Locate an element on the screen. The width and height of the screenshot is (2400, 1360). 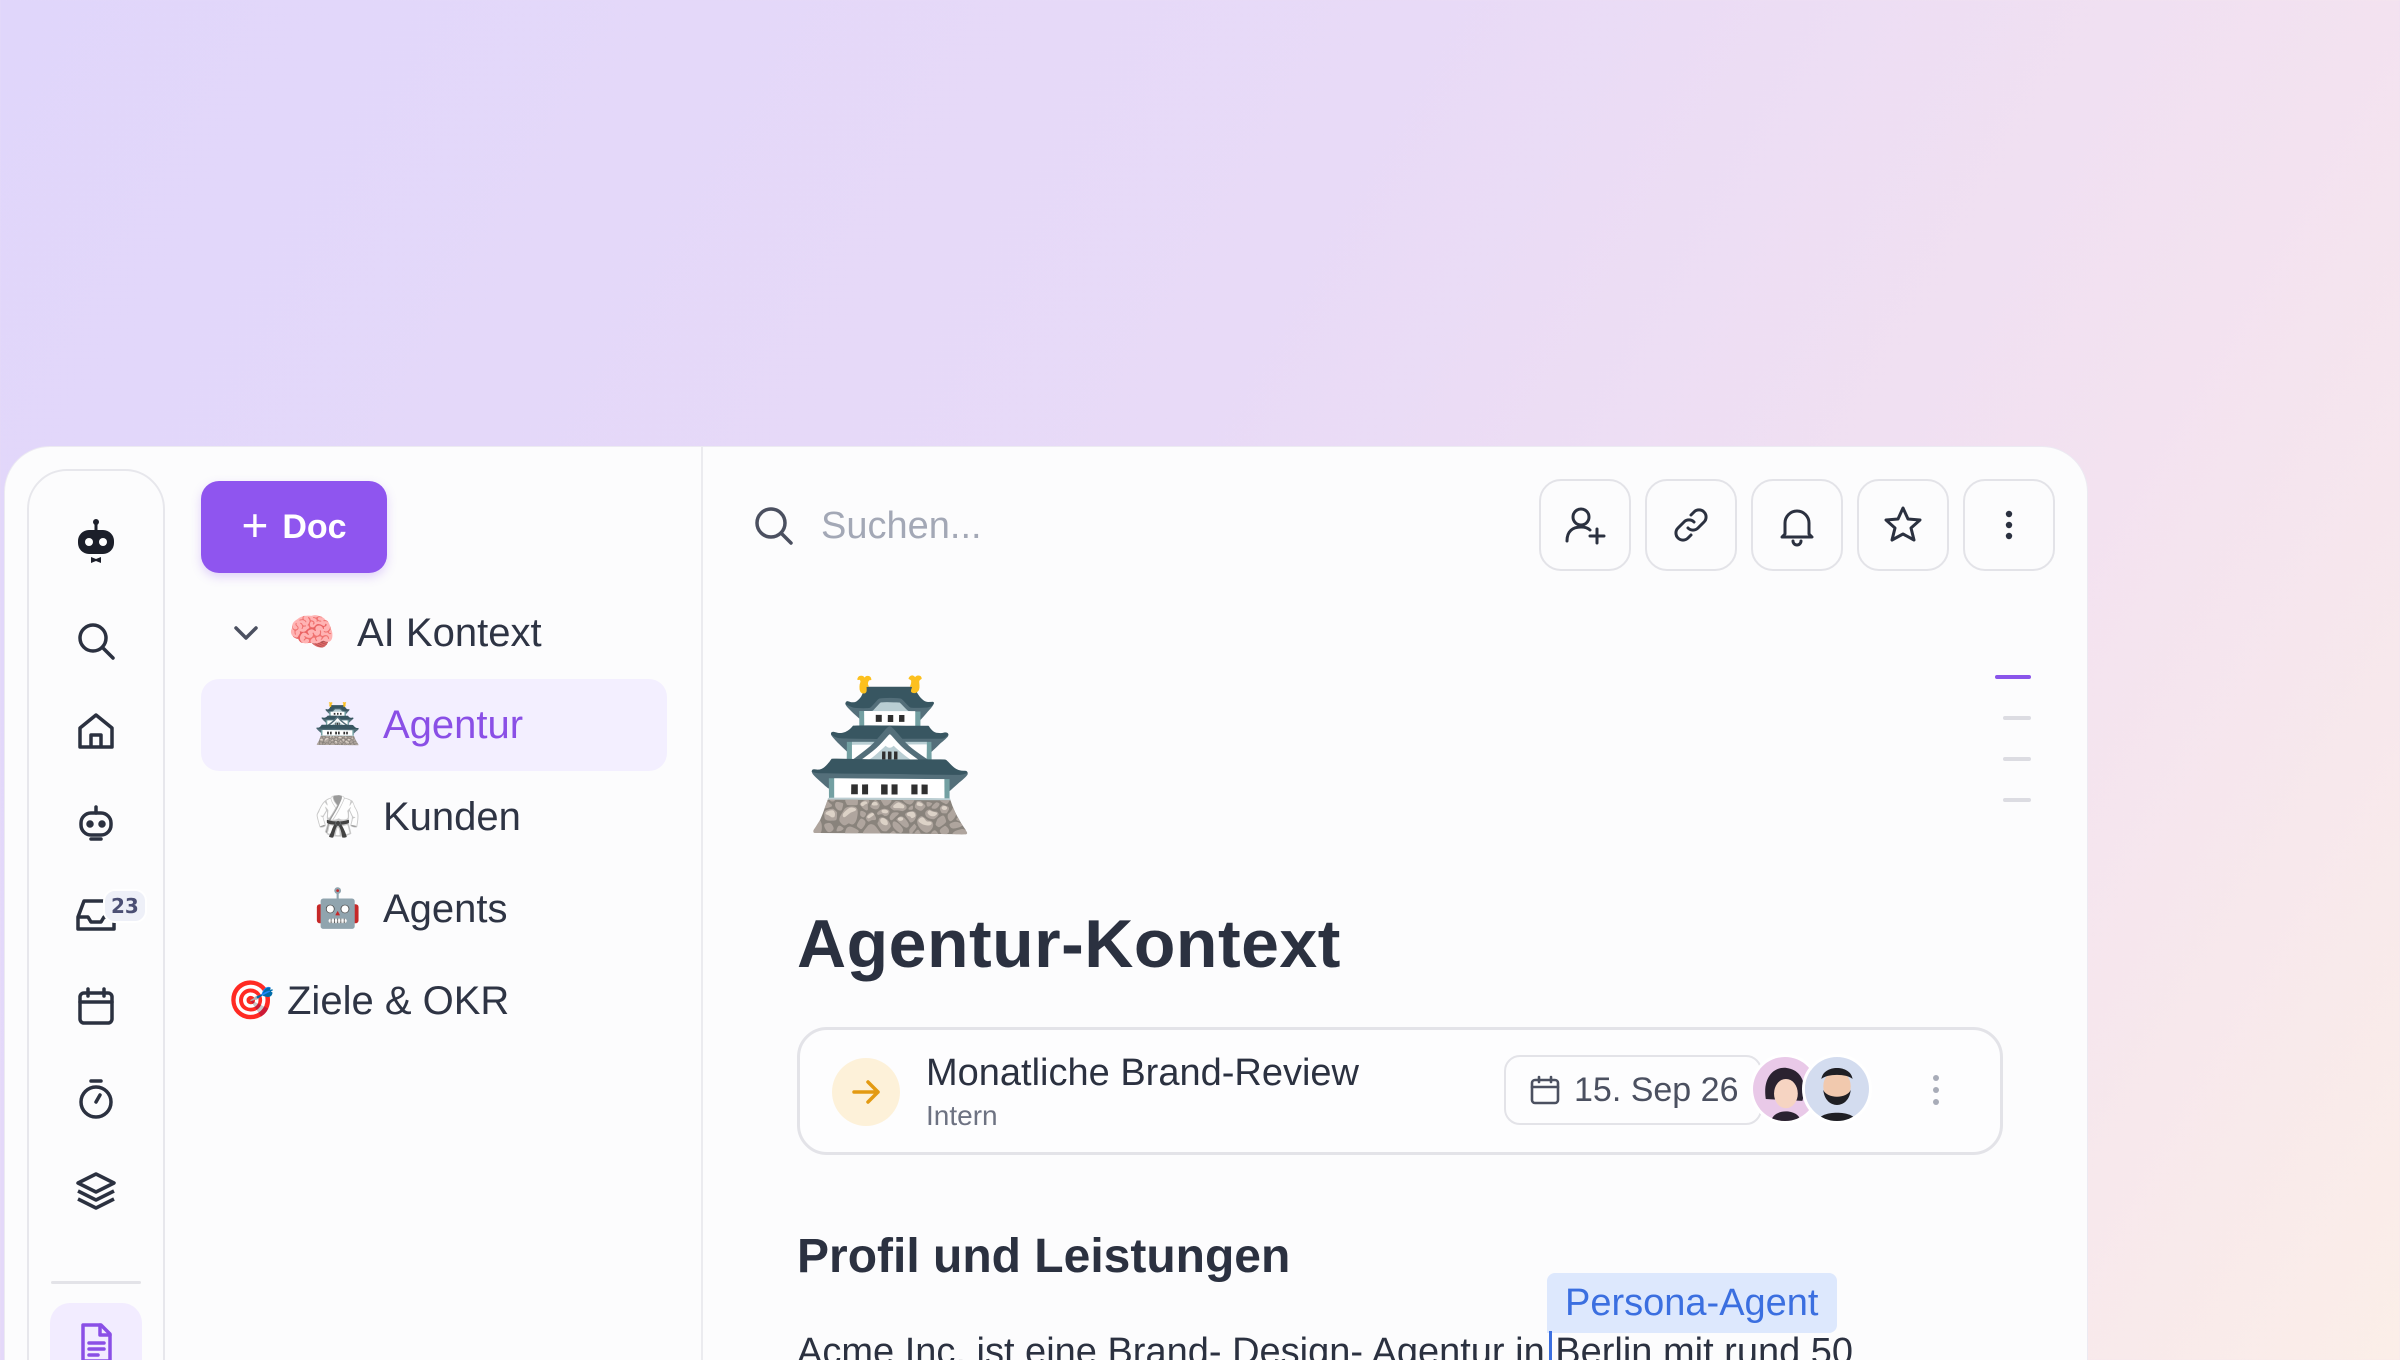
more-options-button is located at coordinates (2009, 525).